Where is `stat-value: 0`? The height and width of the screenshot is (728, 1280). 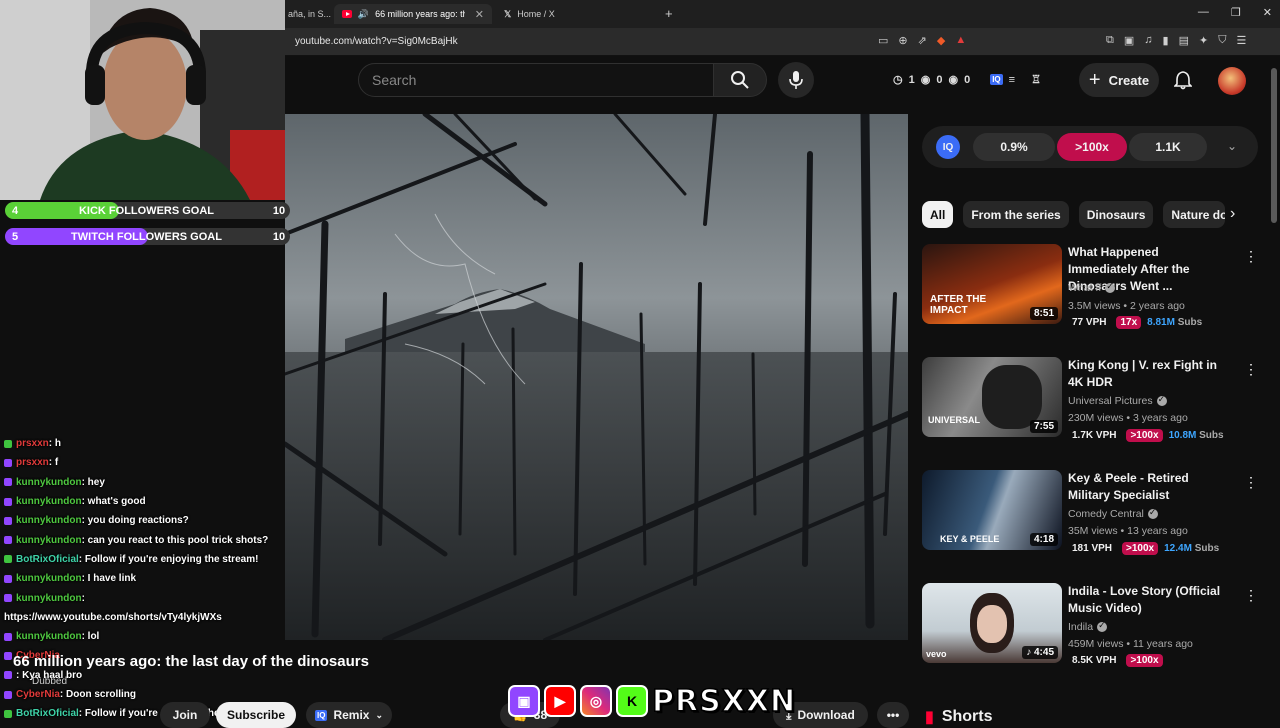 stat-value: 0 is located at coordinates (939, 79).